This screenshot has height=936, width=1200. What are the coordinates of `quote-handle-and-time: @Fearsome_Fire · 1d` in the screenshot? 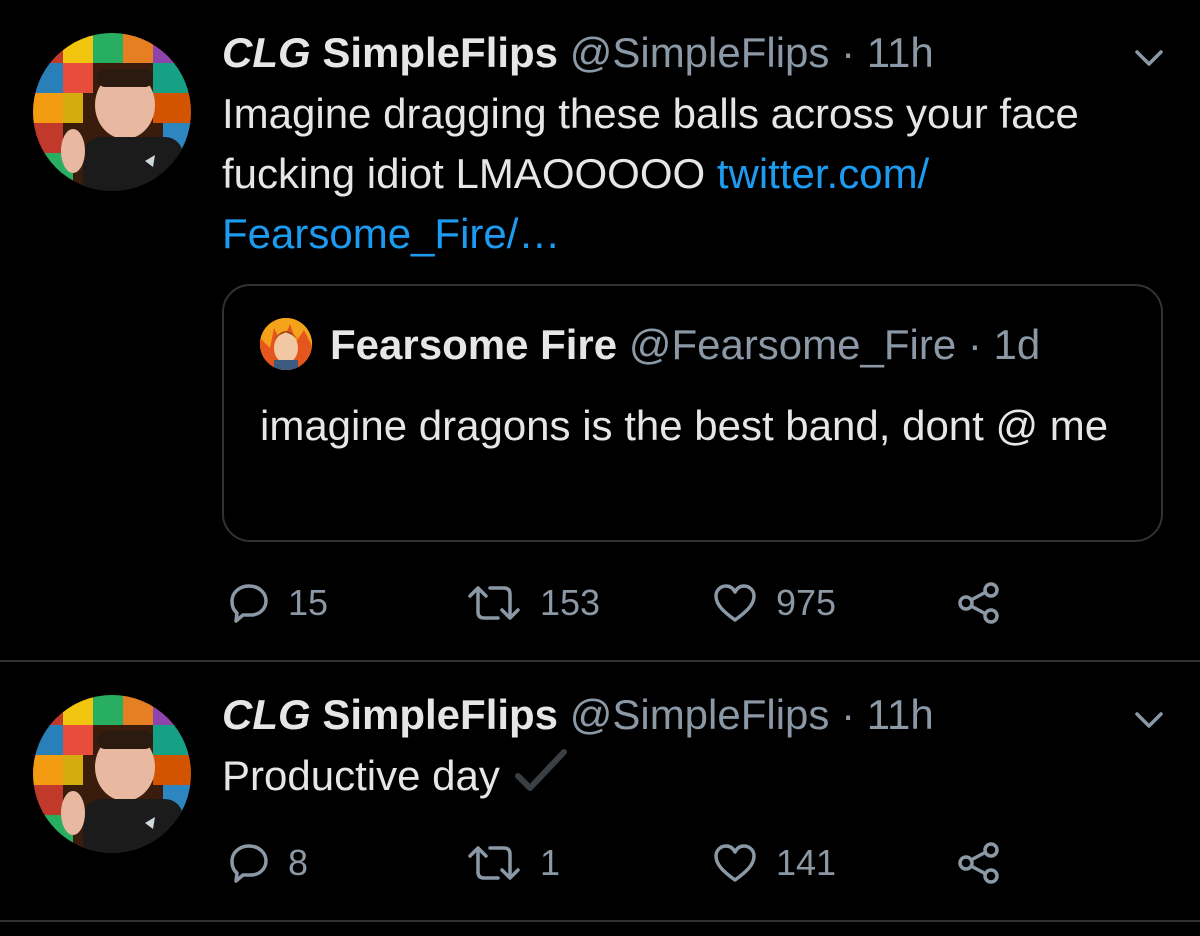 It's located at (834, 344).